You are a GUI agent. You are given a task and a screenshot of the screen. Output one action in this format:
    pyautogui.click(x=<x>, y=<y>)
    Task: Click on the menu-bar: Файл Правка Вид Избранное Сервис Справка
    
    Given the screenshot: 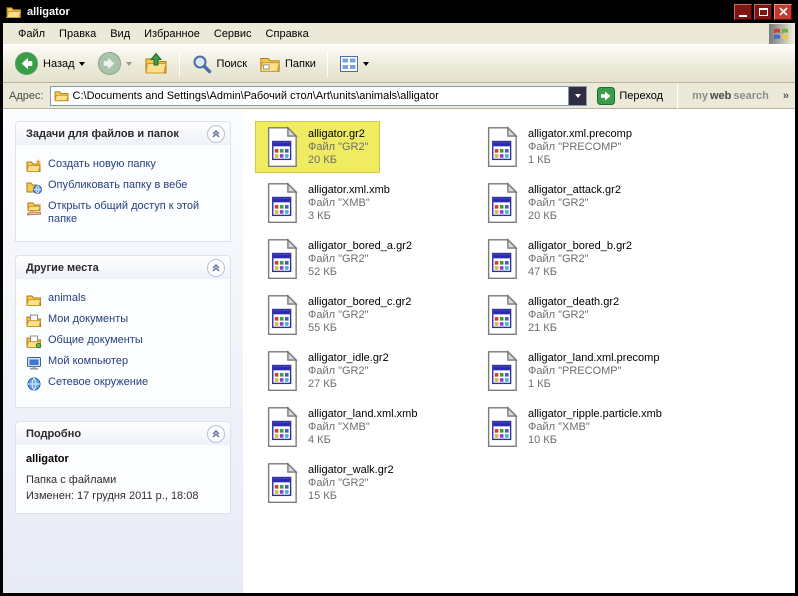 What is the action you would take?
    pyautogui.click(x=399, y=34)
    